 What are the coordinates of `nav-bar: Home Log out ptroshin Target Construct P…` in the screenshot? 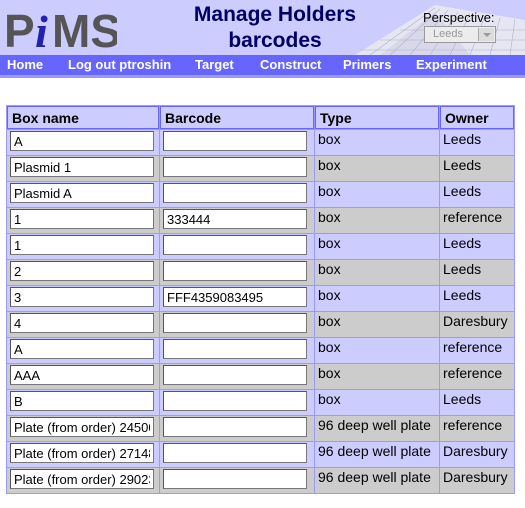 It's located at (262, 66).